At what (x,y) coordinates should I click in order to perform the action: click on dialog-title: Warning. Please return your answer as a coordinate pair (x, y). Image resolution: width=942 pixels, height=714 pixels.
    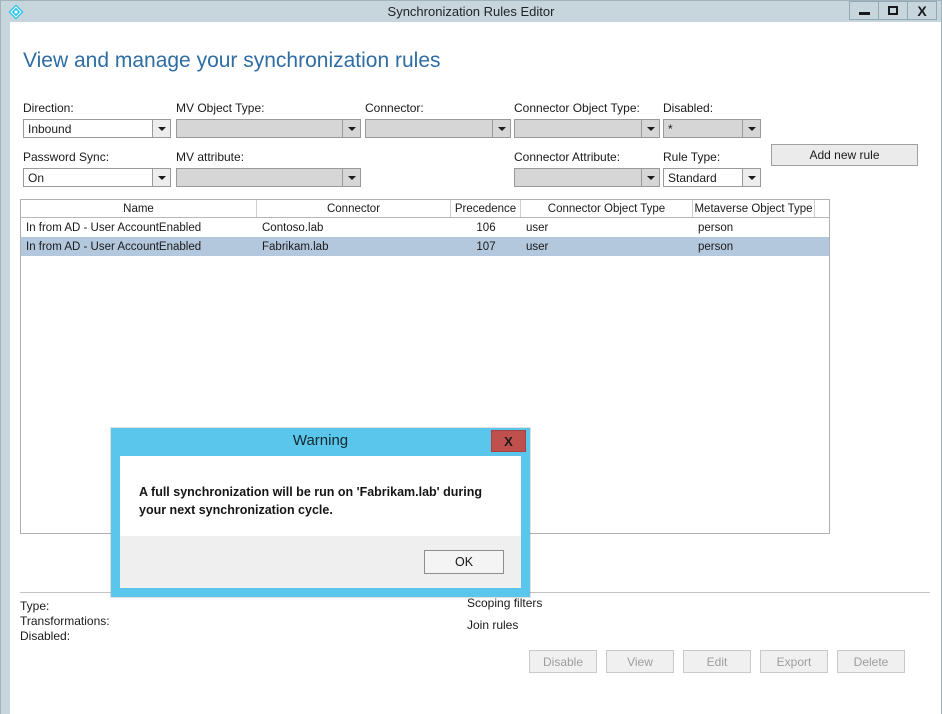
    Looking at the image, I should click on (320, 440).